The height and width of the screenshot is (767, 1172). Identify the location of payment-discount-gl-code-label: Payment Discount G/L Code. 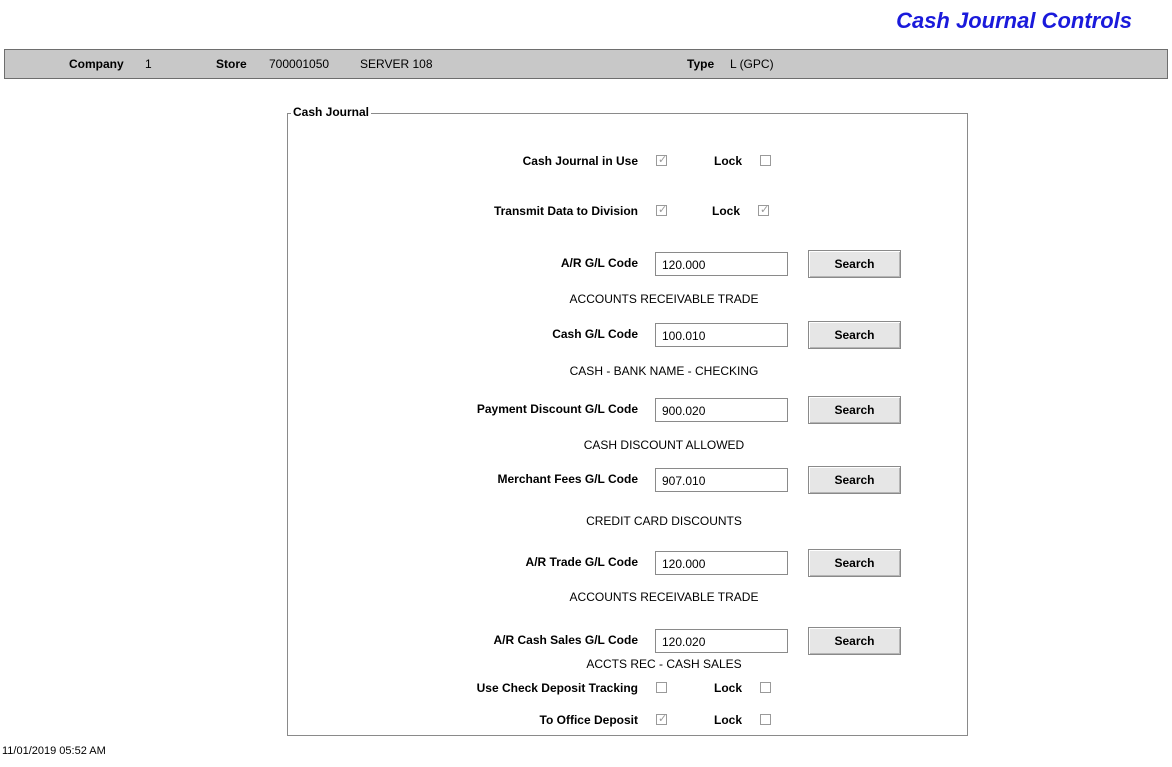
(557, 409).